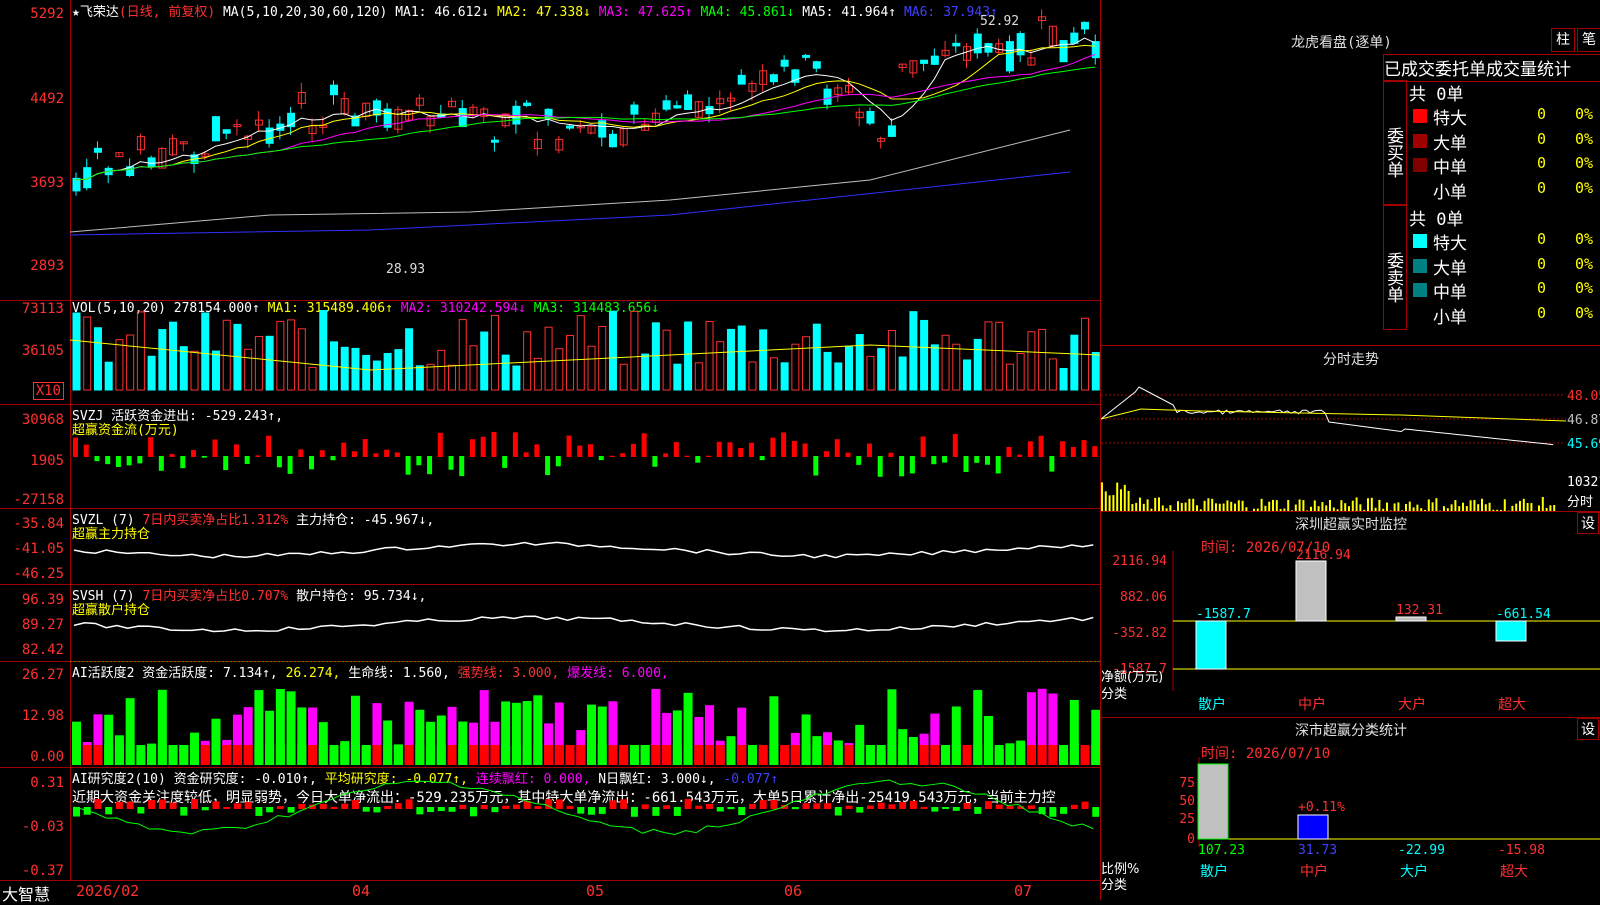 This screenshot has height=905, width=1600. Describe the element at coordinates (1583, 420) in the screenshot. I see `intraday-tick: 46.87` at that location.